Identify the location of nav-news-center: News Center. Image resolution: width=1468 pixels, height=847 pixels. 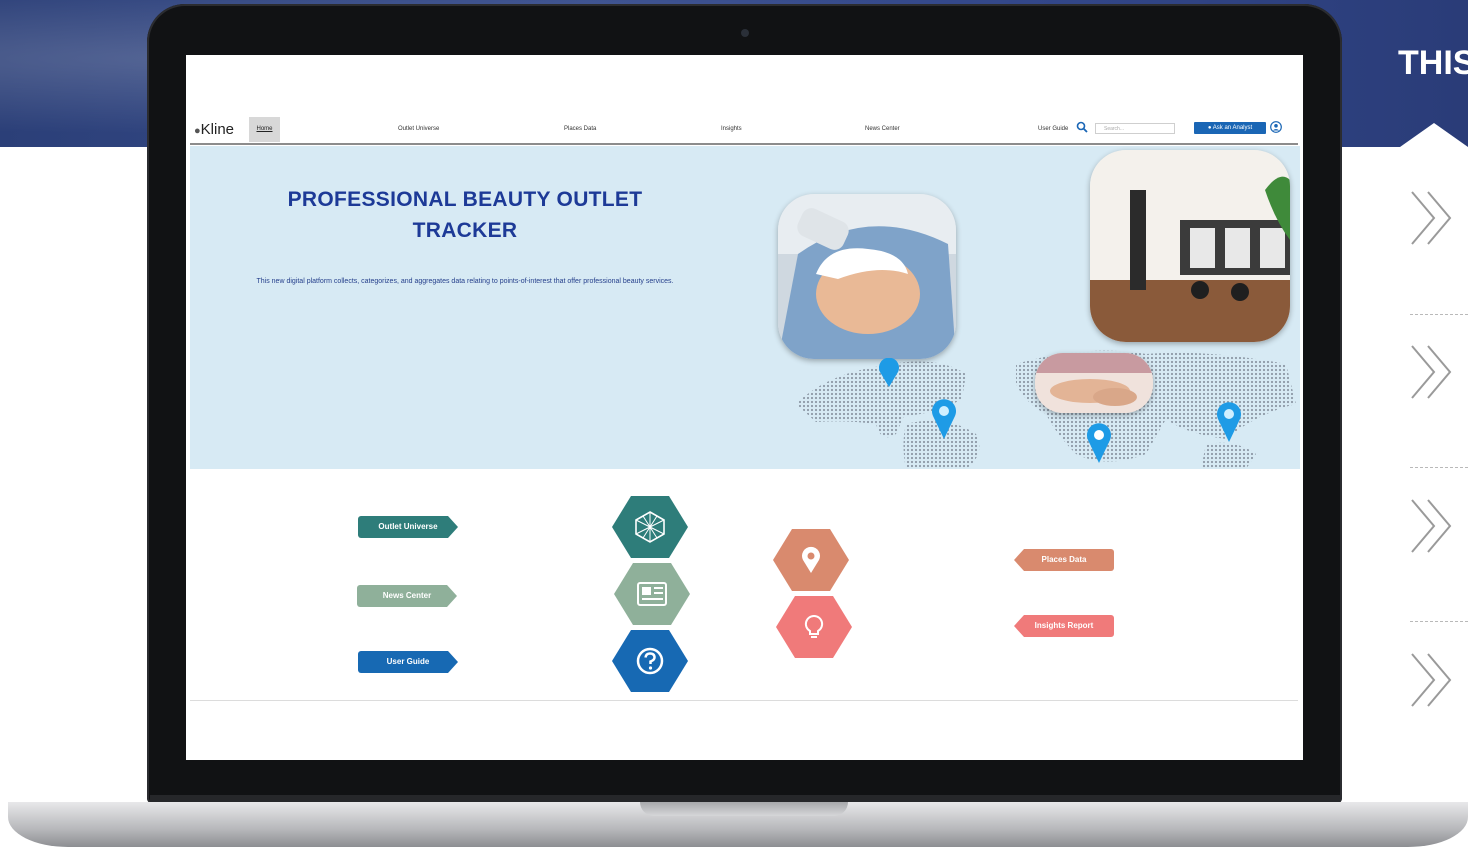
(882, 129).